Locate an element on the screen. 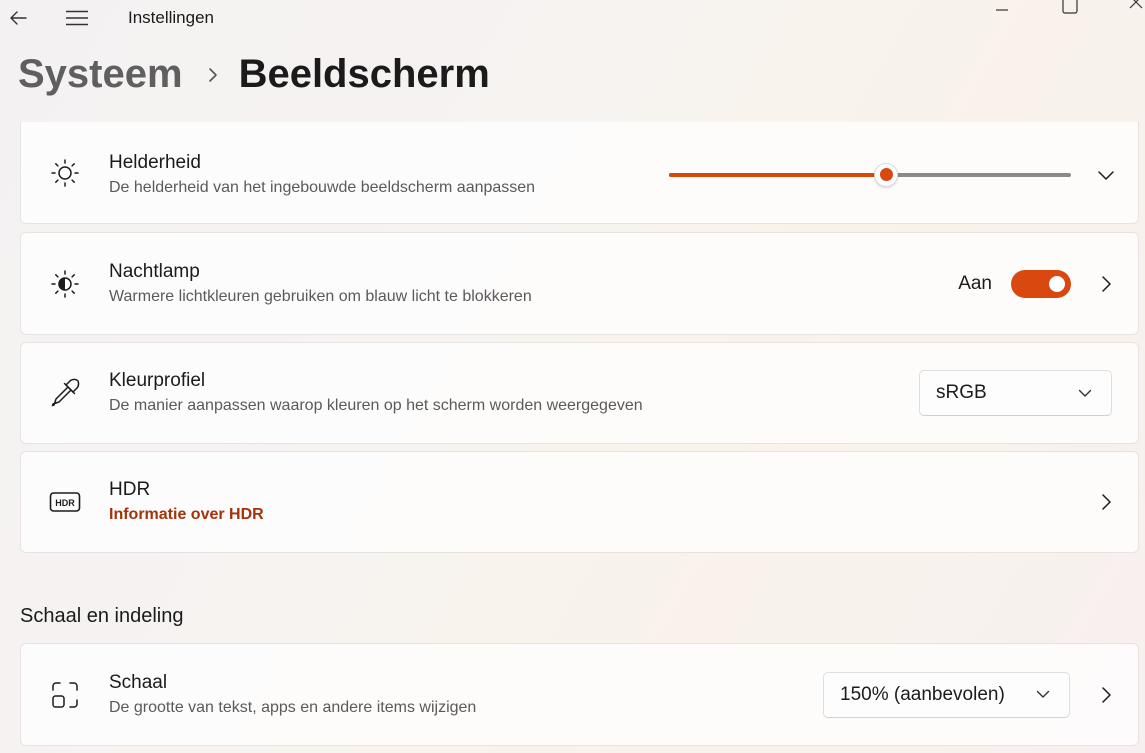 This screenshot has width=1145, height=753. scale-title: Schaal is located at coordinates (138, 682).